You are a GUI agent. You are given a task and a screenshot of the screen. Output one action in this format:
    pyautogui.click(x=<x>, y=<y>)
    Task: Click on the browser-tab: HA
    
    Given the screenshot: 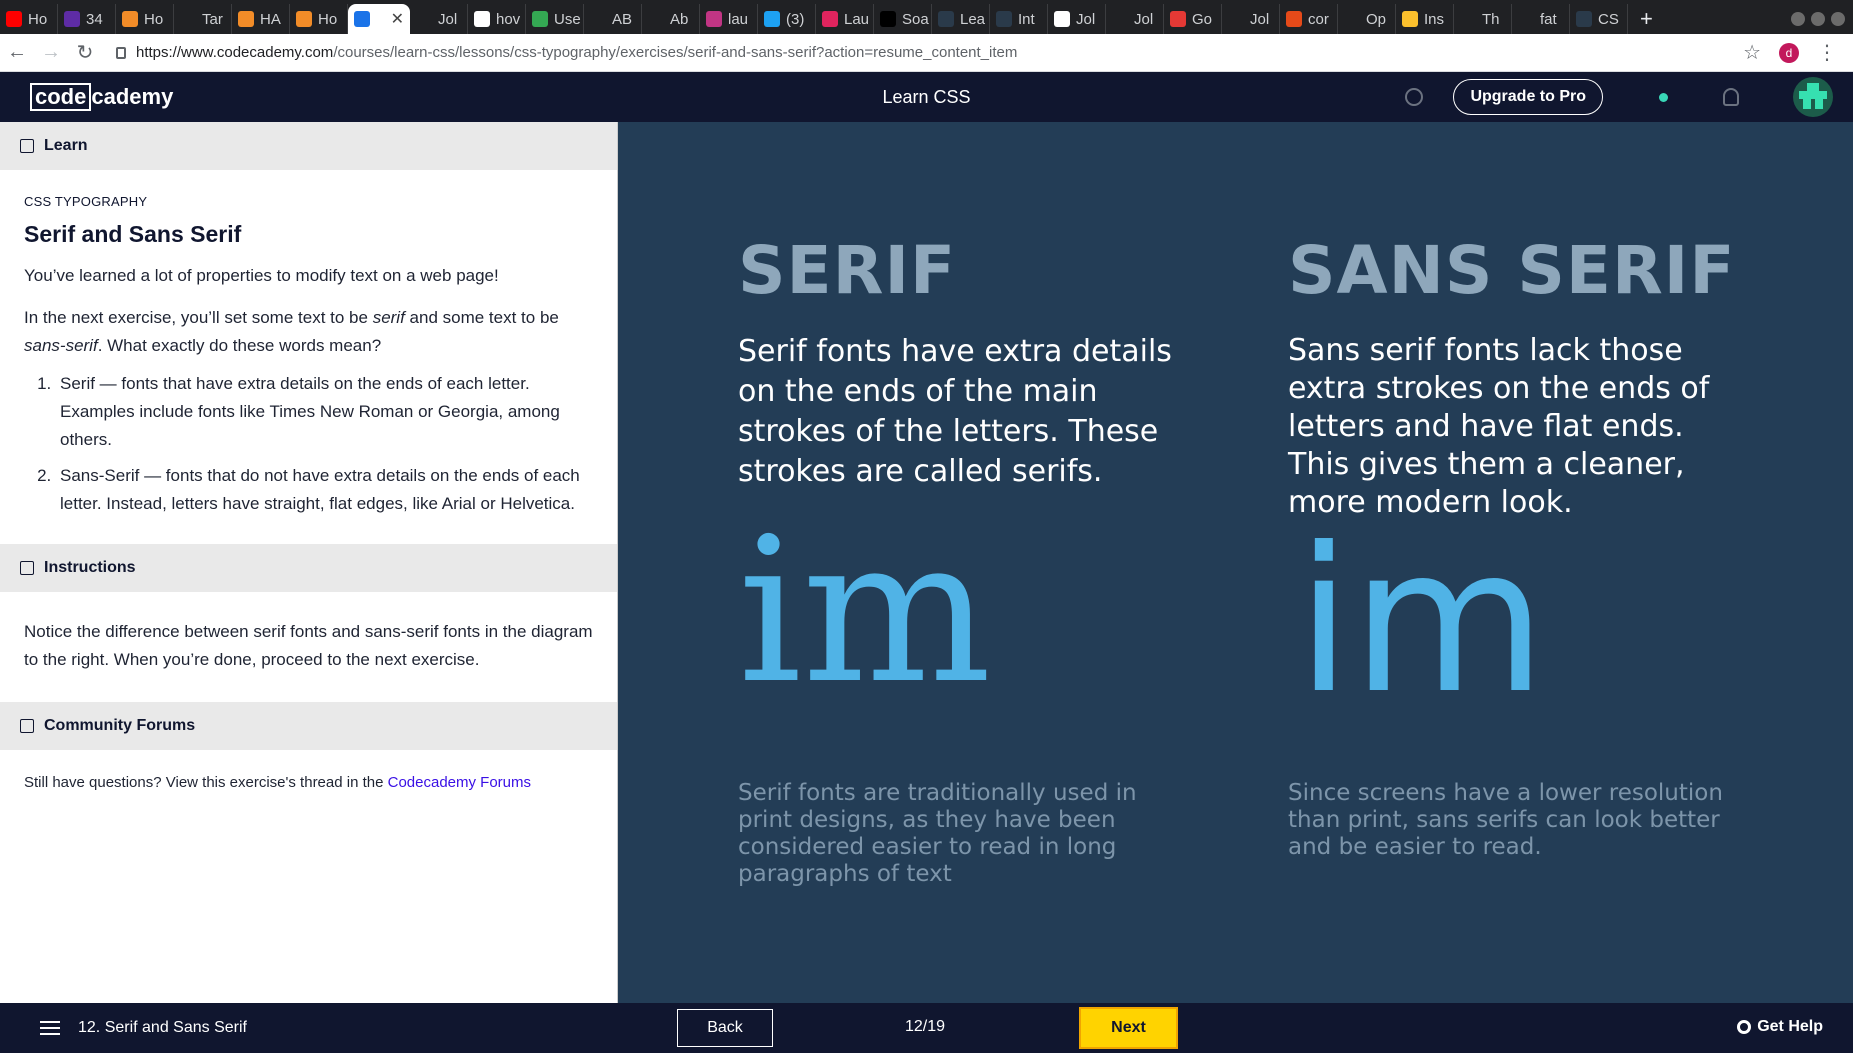 What is the action you would take?
    pyautogui.click(x=261, y=19)
    